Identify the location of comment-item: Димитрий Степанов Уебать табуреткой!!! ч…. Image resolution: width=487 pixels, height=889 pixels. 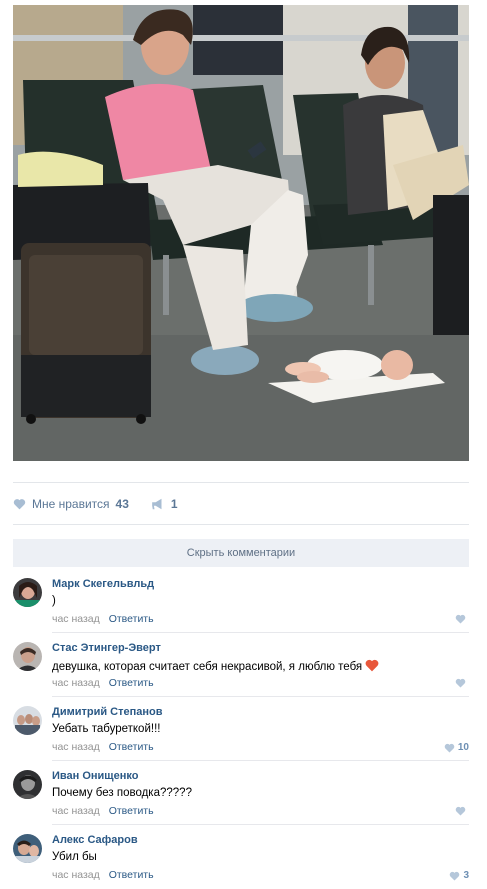
(241, 729).